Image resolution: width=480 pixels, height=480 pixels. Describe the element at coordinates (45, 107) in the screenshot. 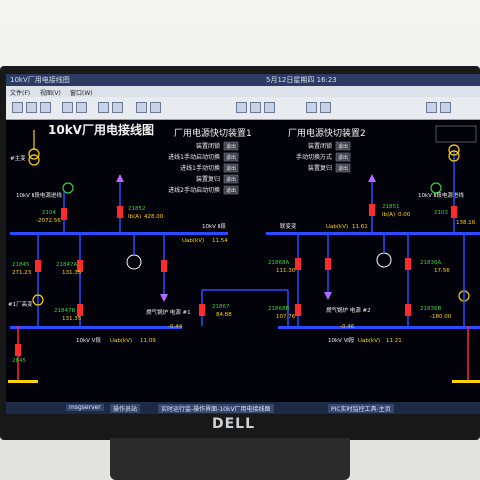

I see `home-icon` at that location.